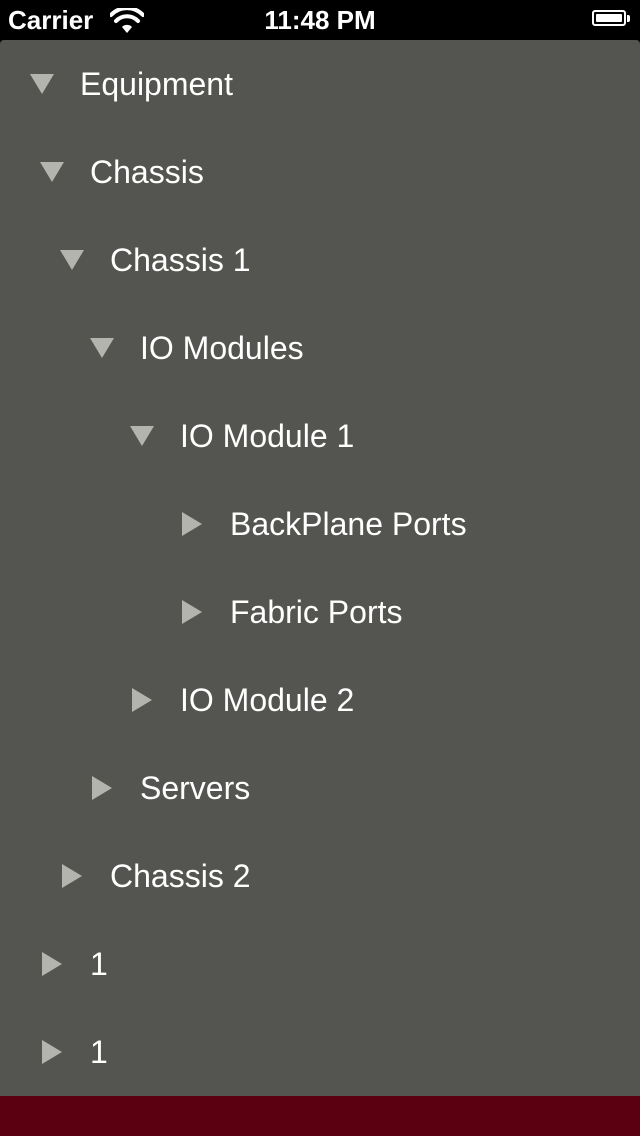 This screenshot has width=640, height=1136. I want to click on tree-row-label: Equipment, so click(156, 84).